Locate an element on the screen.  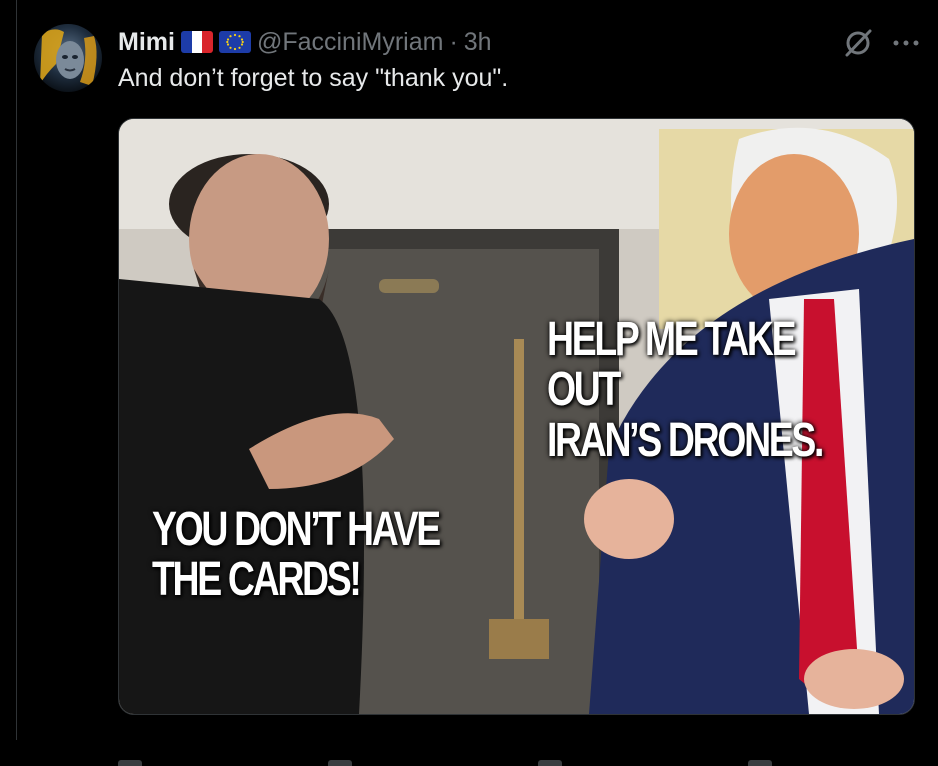
grok-icon is located at coordinates (858, 43).